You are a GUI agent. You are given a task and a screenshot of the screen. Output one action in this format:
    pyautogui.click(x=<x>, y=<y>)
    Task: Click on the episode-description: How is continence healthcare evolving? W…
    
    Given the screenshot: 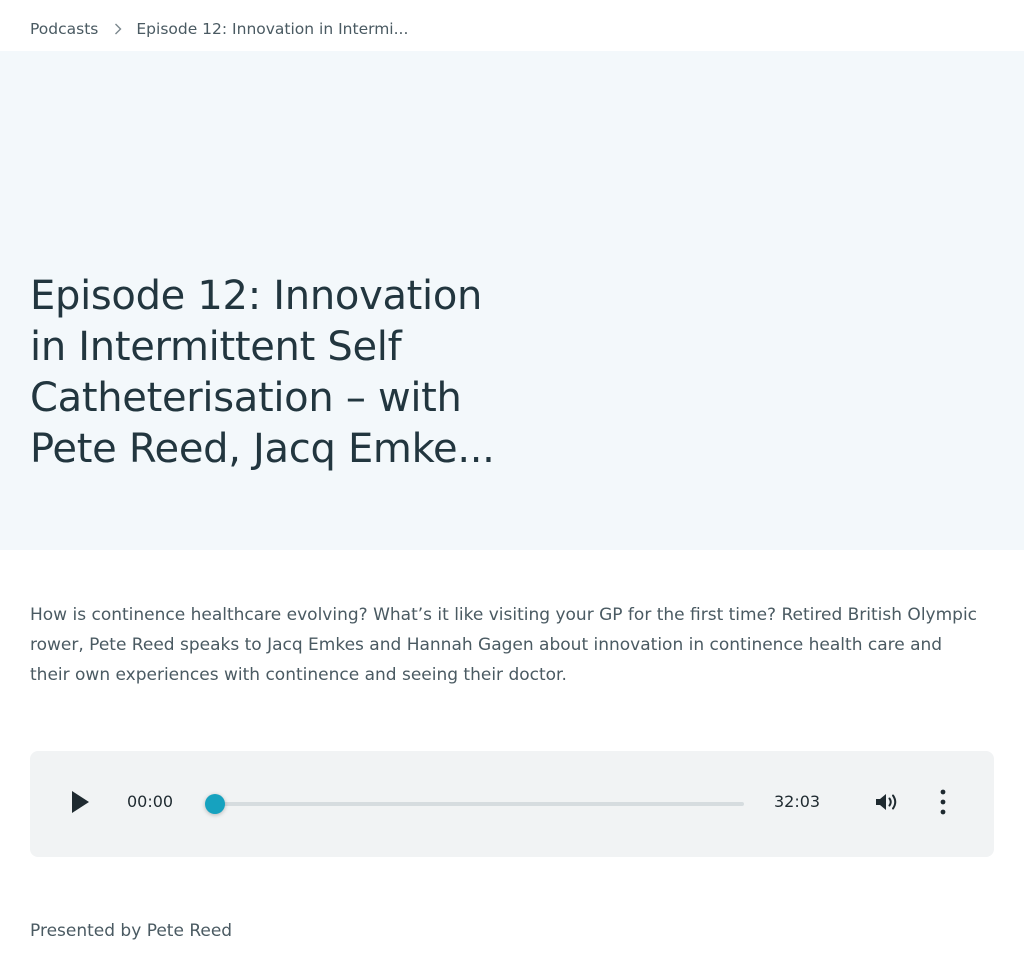 What is the action you would take?
    pyautogui.click(x=504, y=645)
    